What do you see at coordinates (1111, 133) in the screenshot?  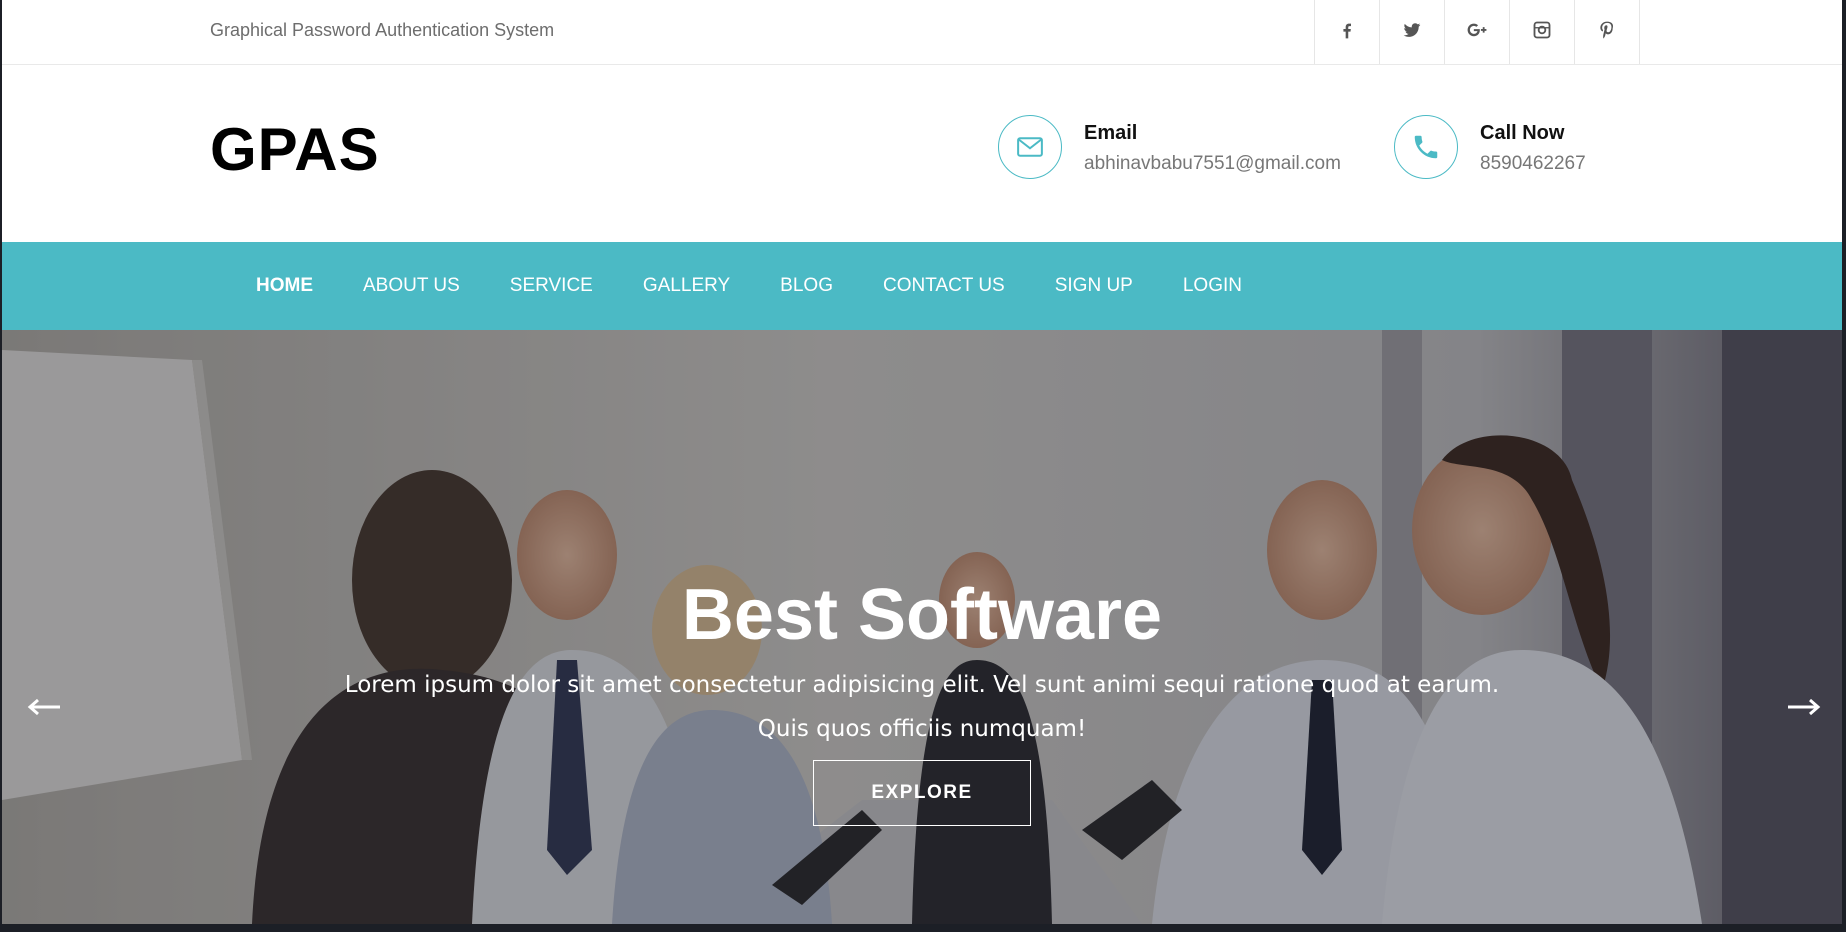 I see `email-label: Email` at bounding box center [1111, 133].